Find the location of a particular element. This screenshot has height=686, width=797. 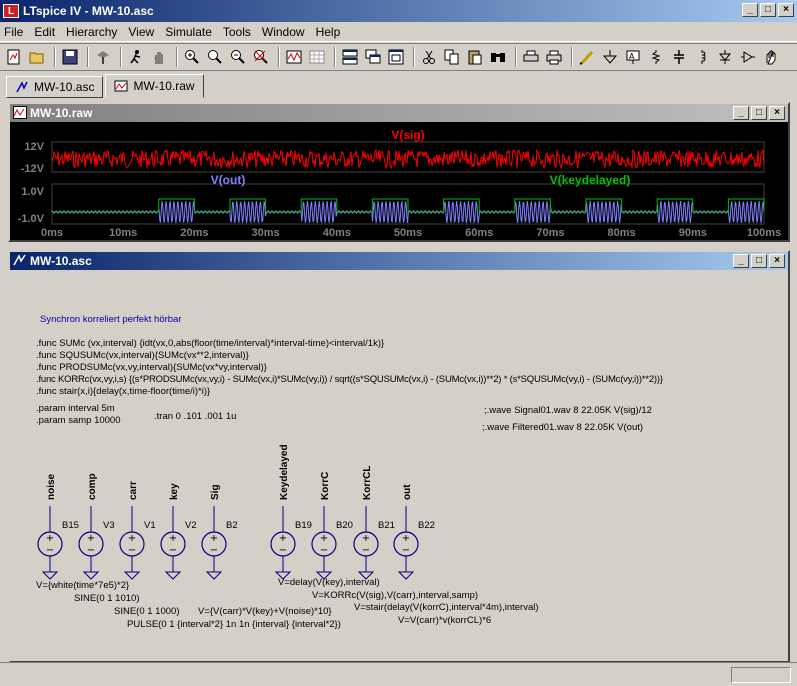

menu-hierarchy: Hierarchy is located at coordinates (91, 32).